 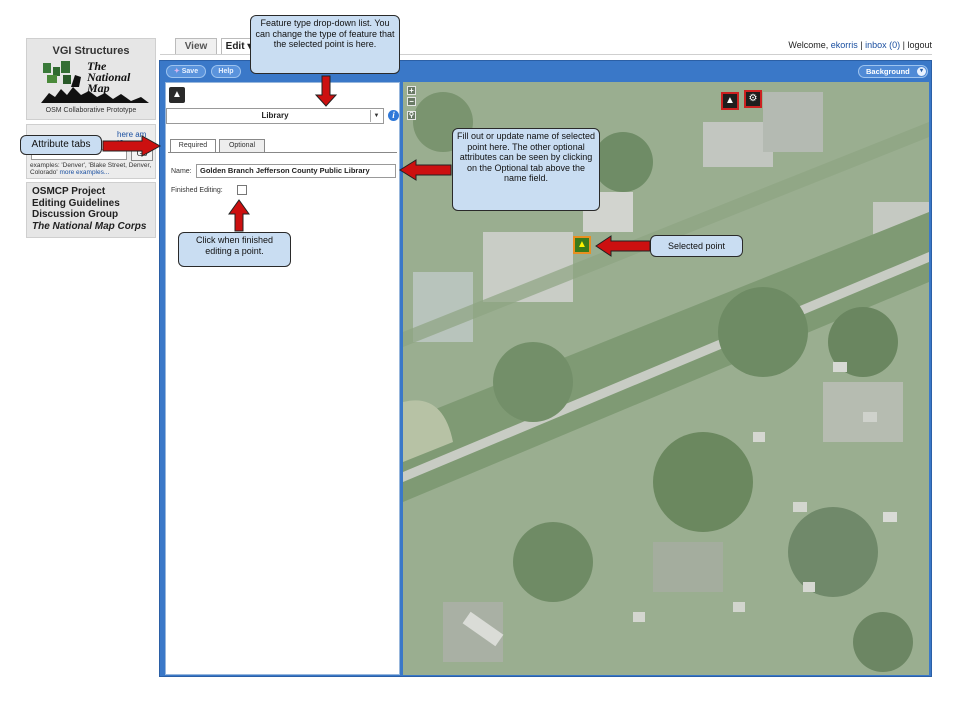 I want to click on background-label: Background, so click(x=888, y=71).